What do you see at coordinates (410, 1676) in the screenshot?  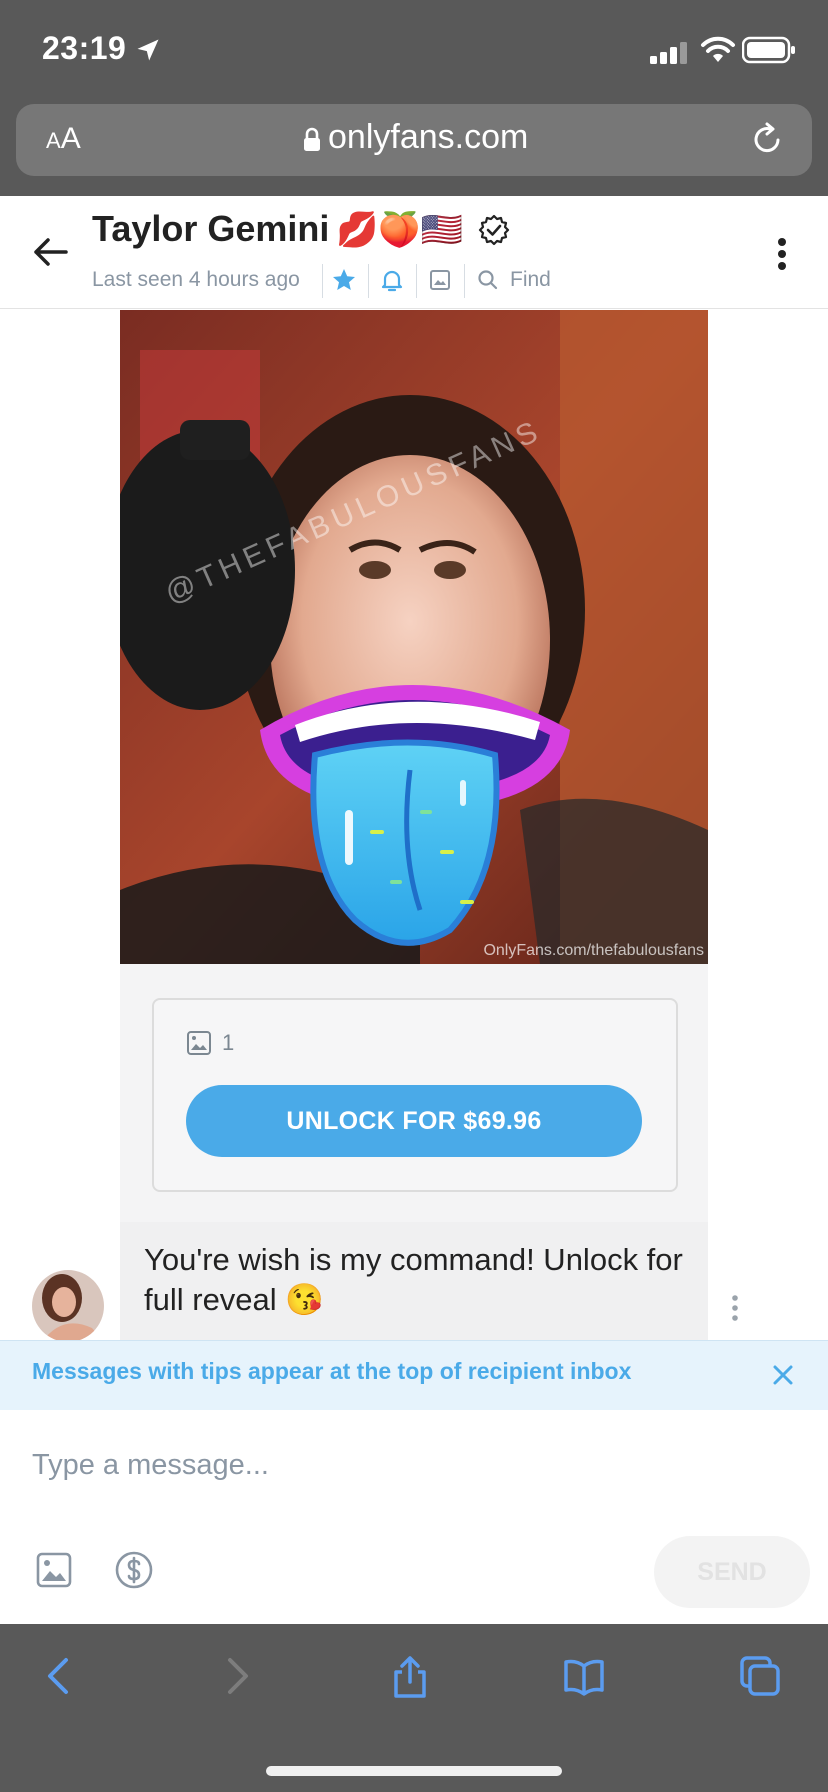 I see `share-icon` at bounding box center [410, 1676].